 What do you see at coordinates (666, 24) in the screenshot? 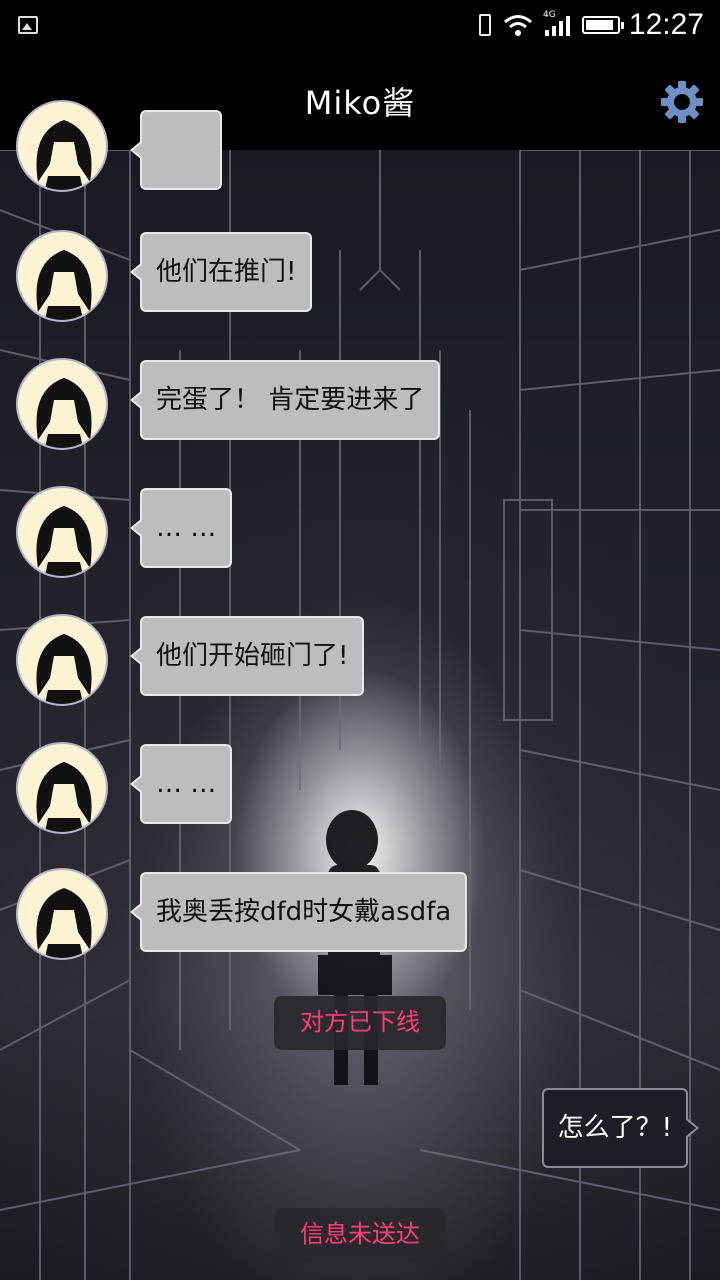
I see `status-time: 12:27` at bounding box center [666, 24].